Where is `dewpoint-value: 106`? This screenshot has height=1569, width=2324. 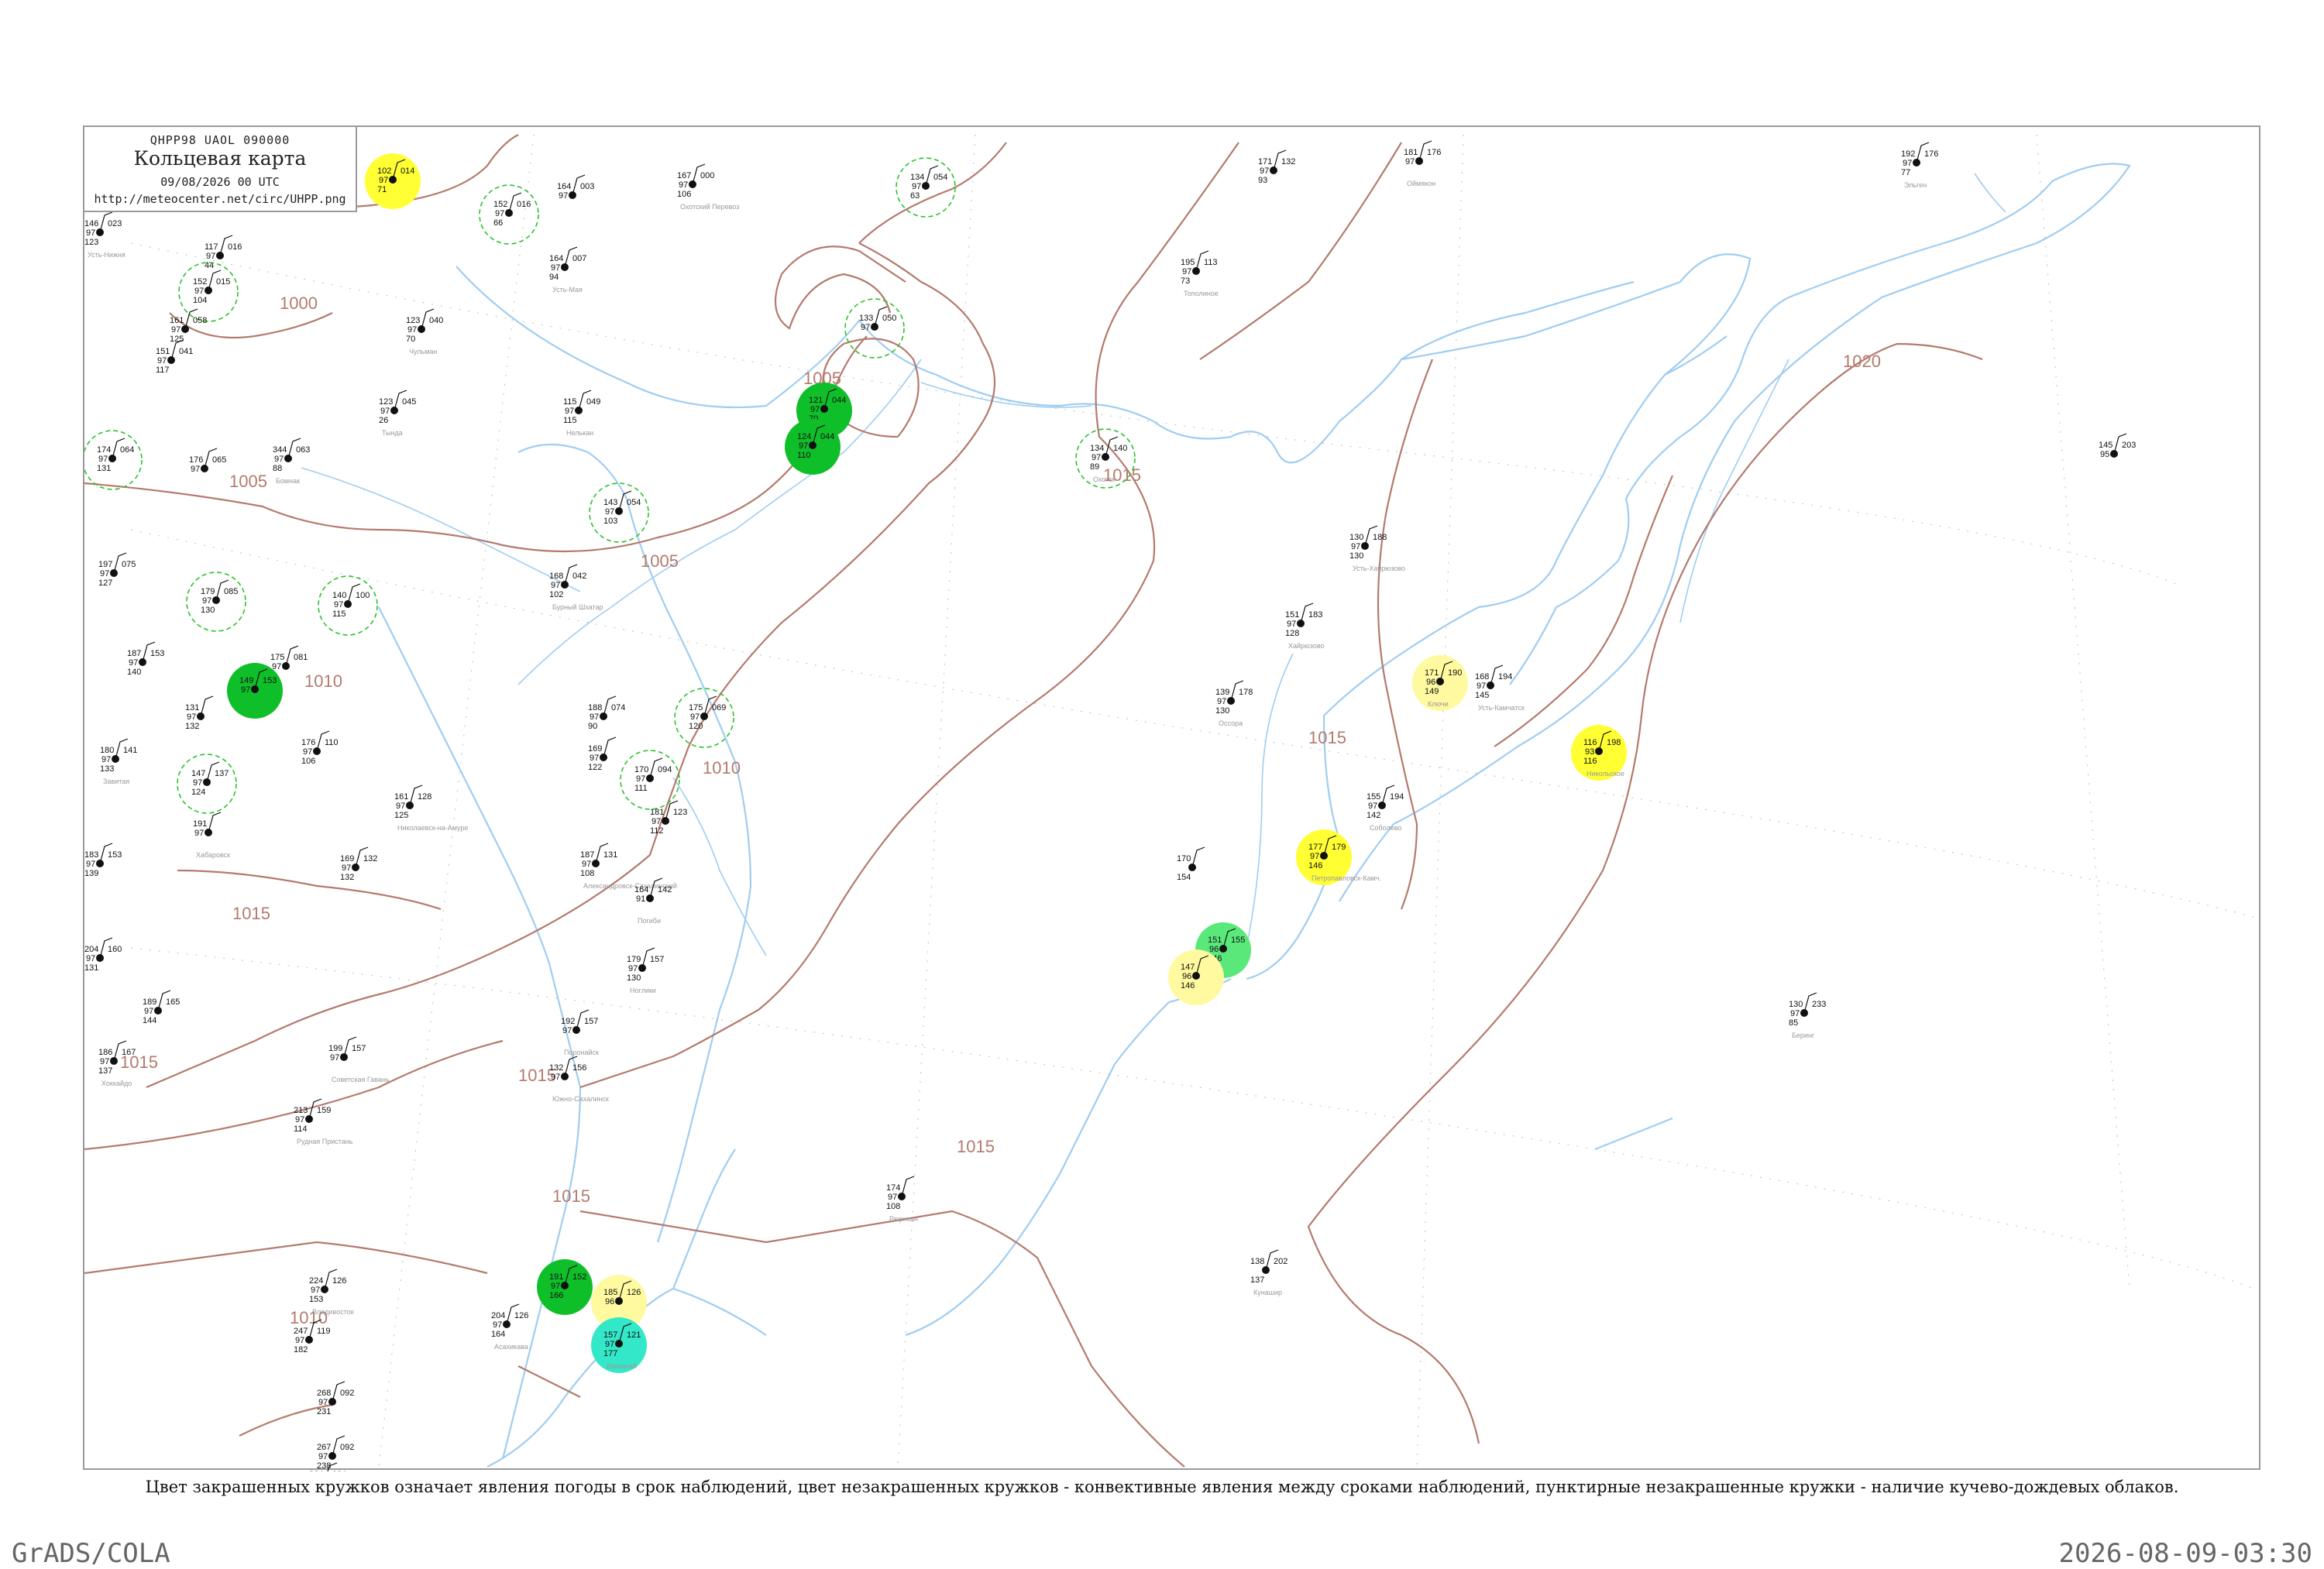 dewpoint-value: 106 is located at coordinates (684, 194).